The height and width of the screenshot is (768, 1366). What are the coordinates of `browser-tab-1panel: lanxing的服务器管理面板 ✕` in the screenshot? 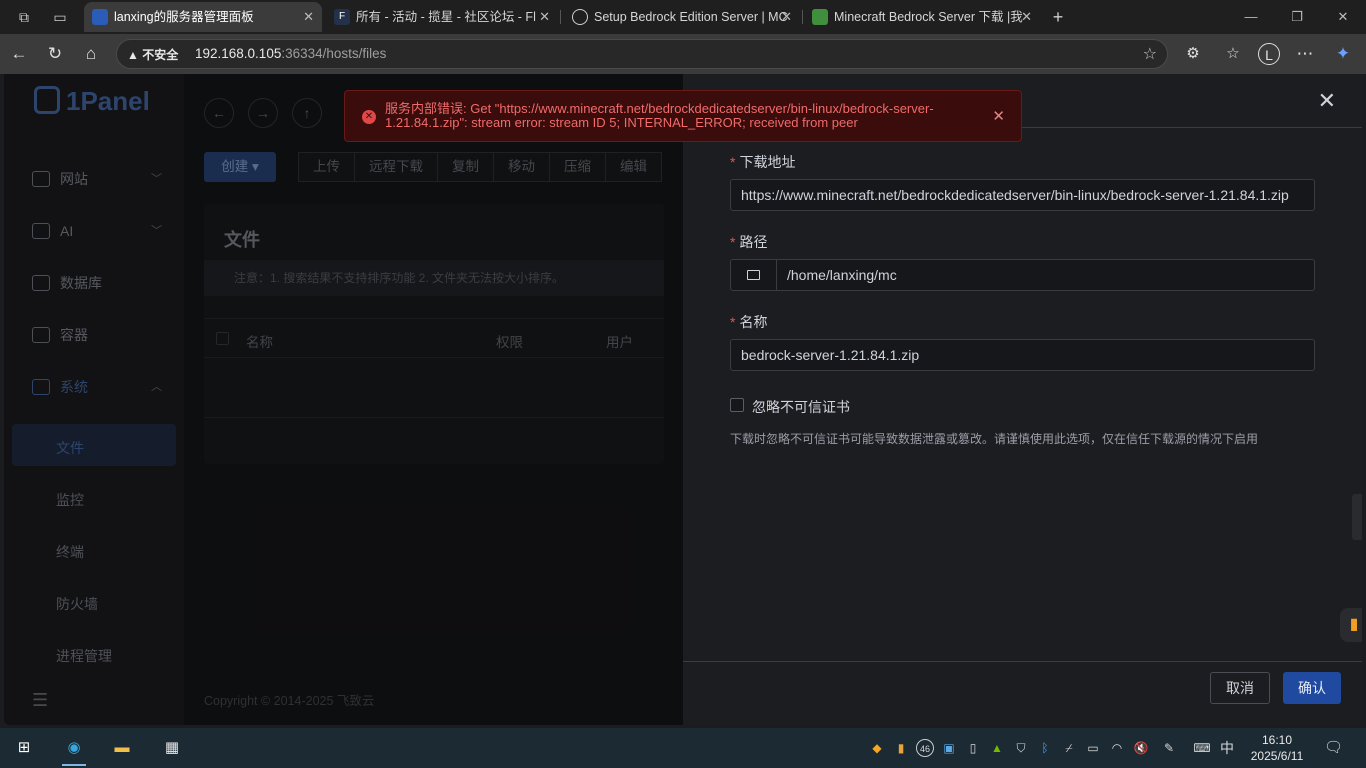 It's located at (203, 17).